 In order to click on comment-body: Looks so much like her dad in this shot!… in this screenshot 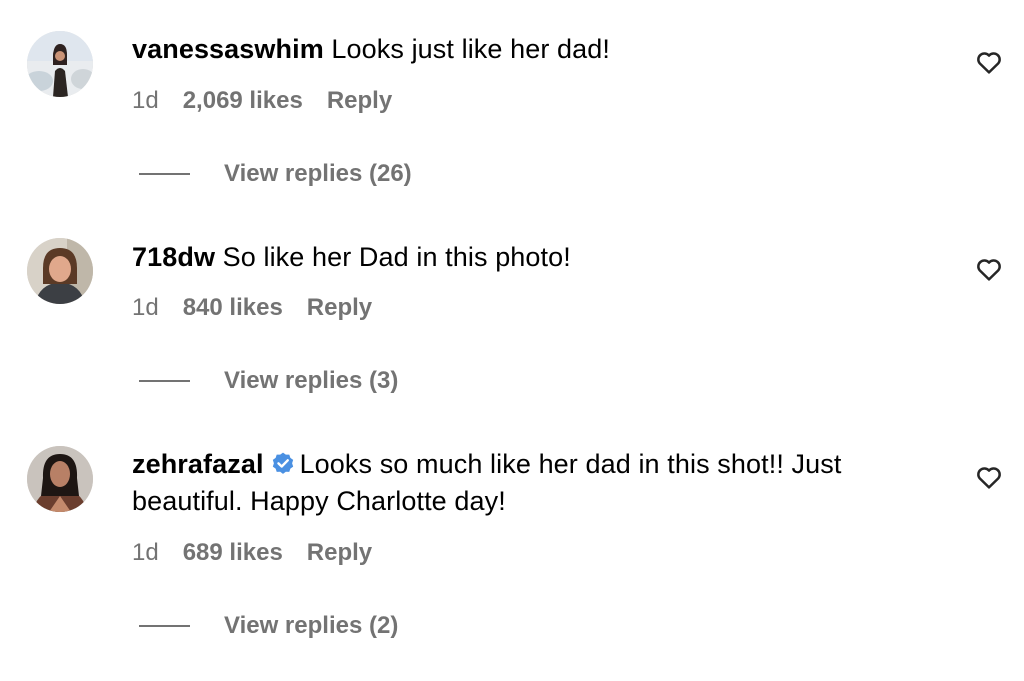, I will do `click(570, 464)`.